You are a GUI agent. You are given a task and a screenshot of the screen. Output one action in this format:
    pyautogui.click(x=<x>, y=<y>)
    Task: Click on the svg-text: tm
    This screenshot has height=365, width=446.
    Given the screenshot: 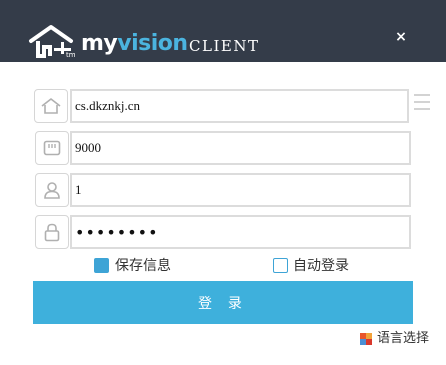 What is the action you would take?
    pyautogui.click(x=71, y=54)
    